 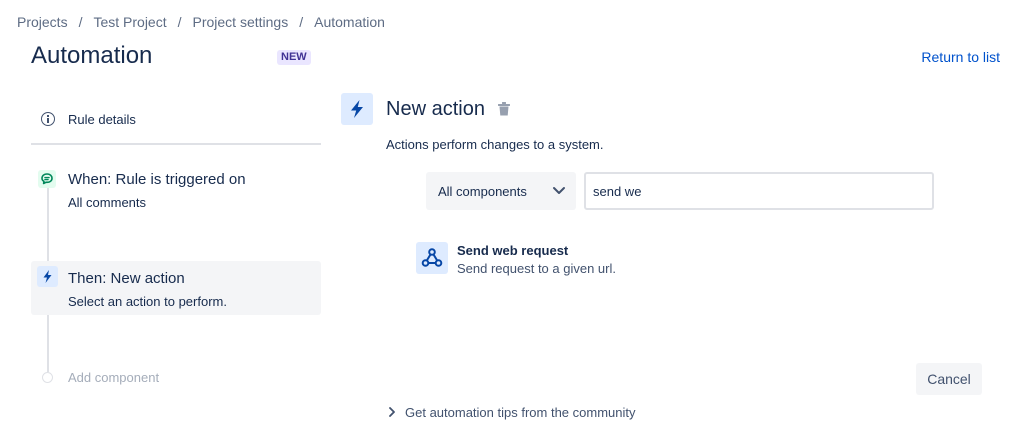 What do you see at coordinates (294, 57) in the screenshot?
I see `new-badge: NEW` at bounding box center [294, 57].